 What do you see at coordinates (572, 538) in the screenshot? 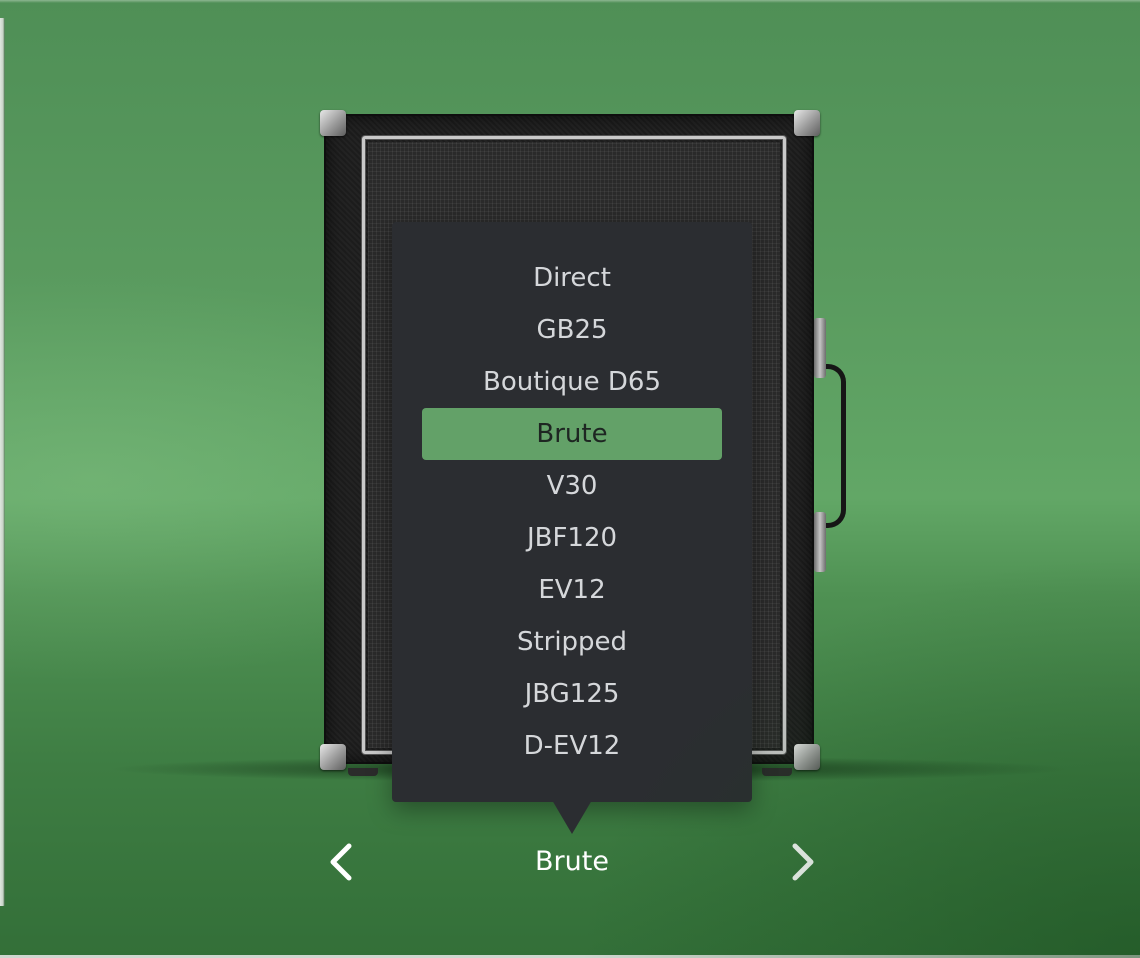
I see `cabinet-option: JBF120` at bounding box center [572, 538].